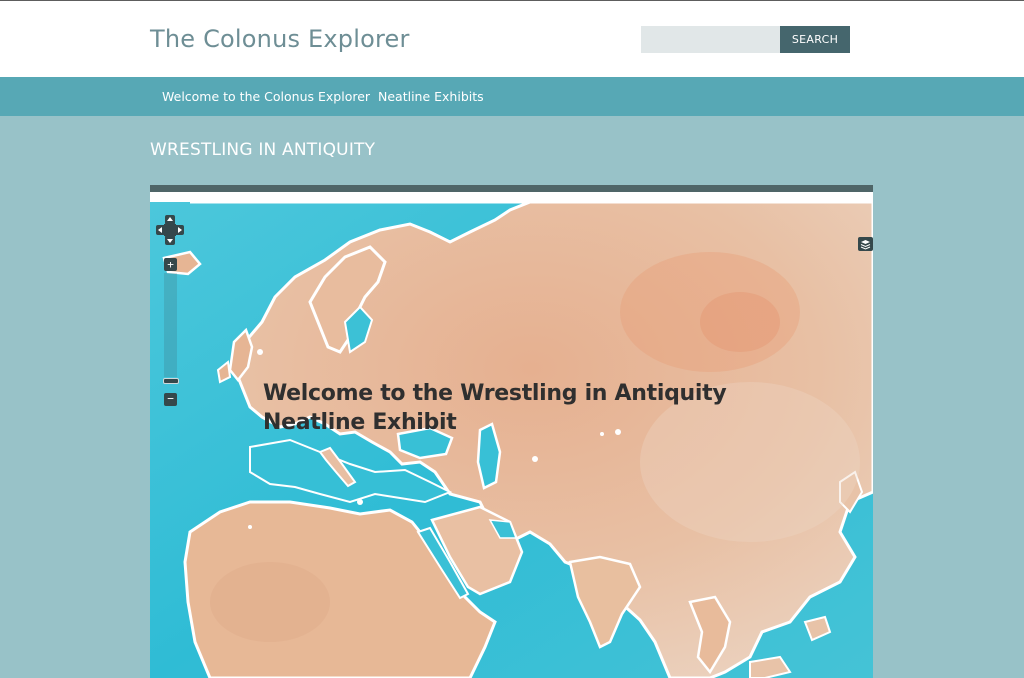  Describe the element at coordinates (266, 96) in the screenshot. I see `nav-item-welcome: Welcome to the Colonus Explorer` at that location.